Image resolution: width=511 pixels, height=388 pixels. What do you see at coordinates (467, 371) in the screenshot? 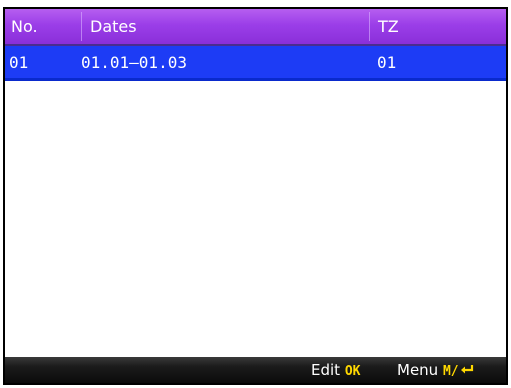
I see `enter-icon` at bounding box center [467, 371].